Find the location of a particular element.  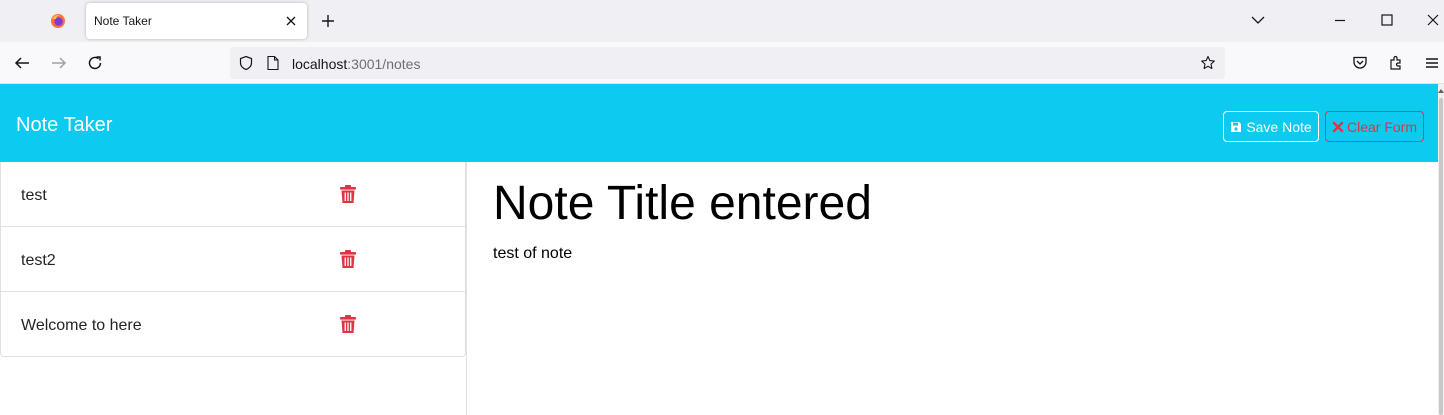

url-text: localhost:3001/notes is located at coordinates (356, 64).